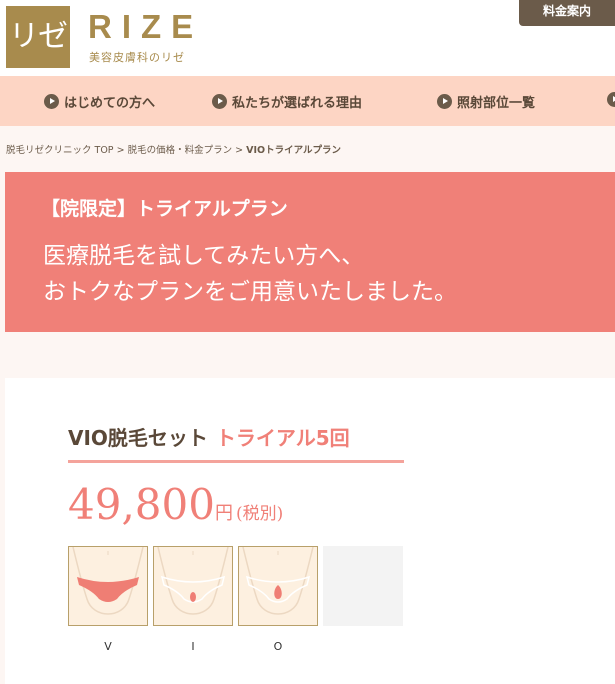  What do you see at coordinates (138, 438) in the screenshot?
I see `plan-name: VIO脱毛セット` at bounding box center [138, 438].